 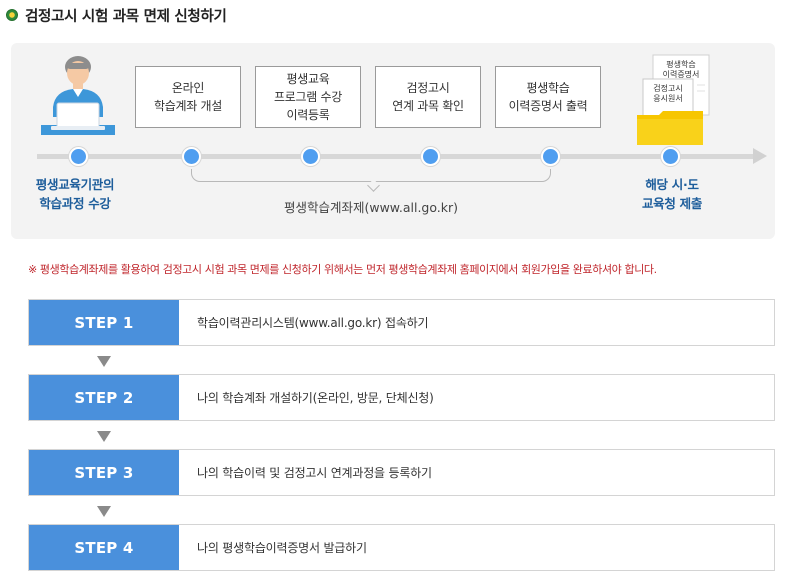 I want to click on step-label: STEP 1, so click(x=104, y=322).